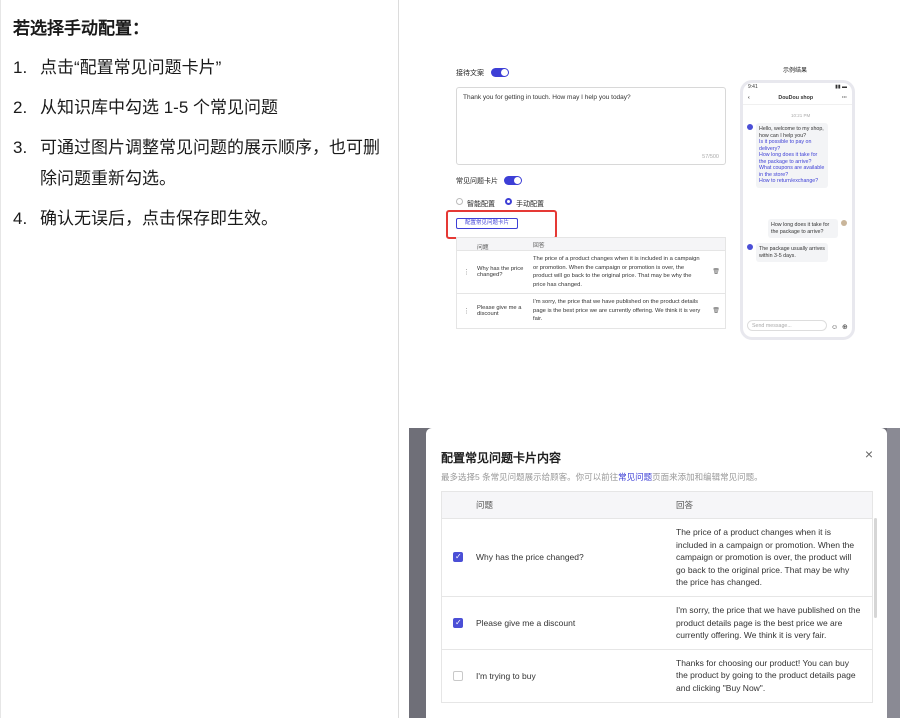 The image size is (900, 718). What do you see at coordinates (477, 181) in the screenshot?
I see `faq-card-label: 常见问题卡片` at bounding box center [477, 181].